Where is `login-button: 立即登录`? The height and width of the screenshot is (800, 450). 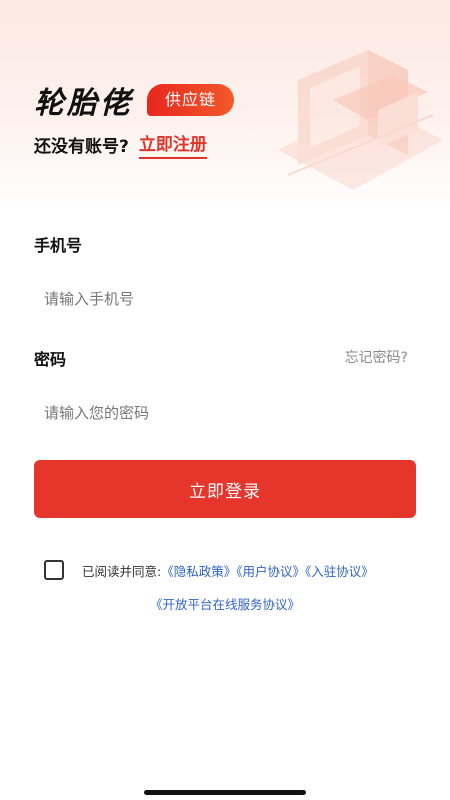 login-button: 立即登录 is located at coordinates (225, 489).